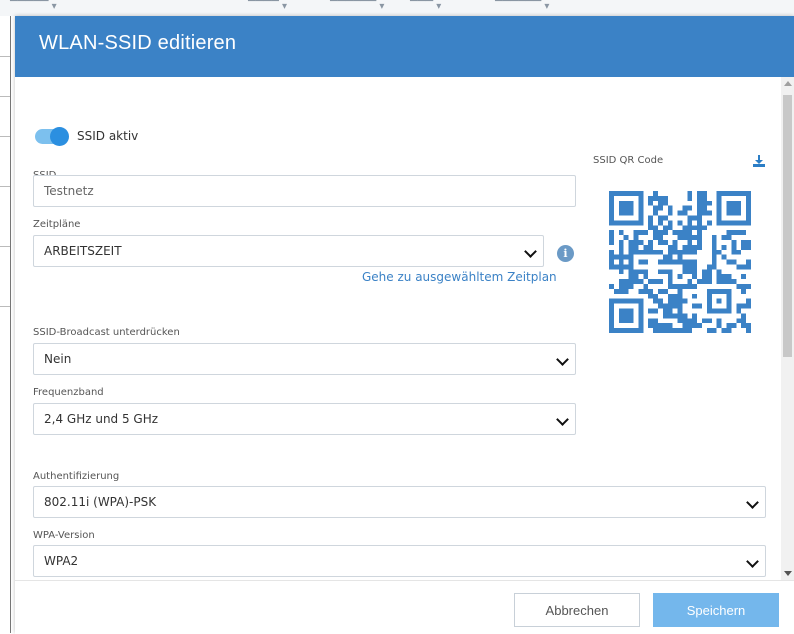  Describe the element at coordinates (759, 161) in the screenshot. I see `download-icon` at that location.